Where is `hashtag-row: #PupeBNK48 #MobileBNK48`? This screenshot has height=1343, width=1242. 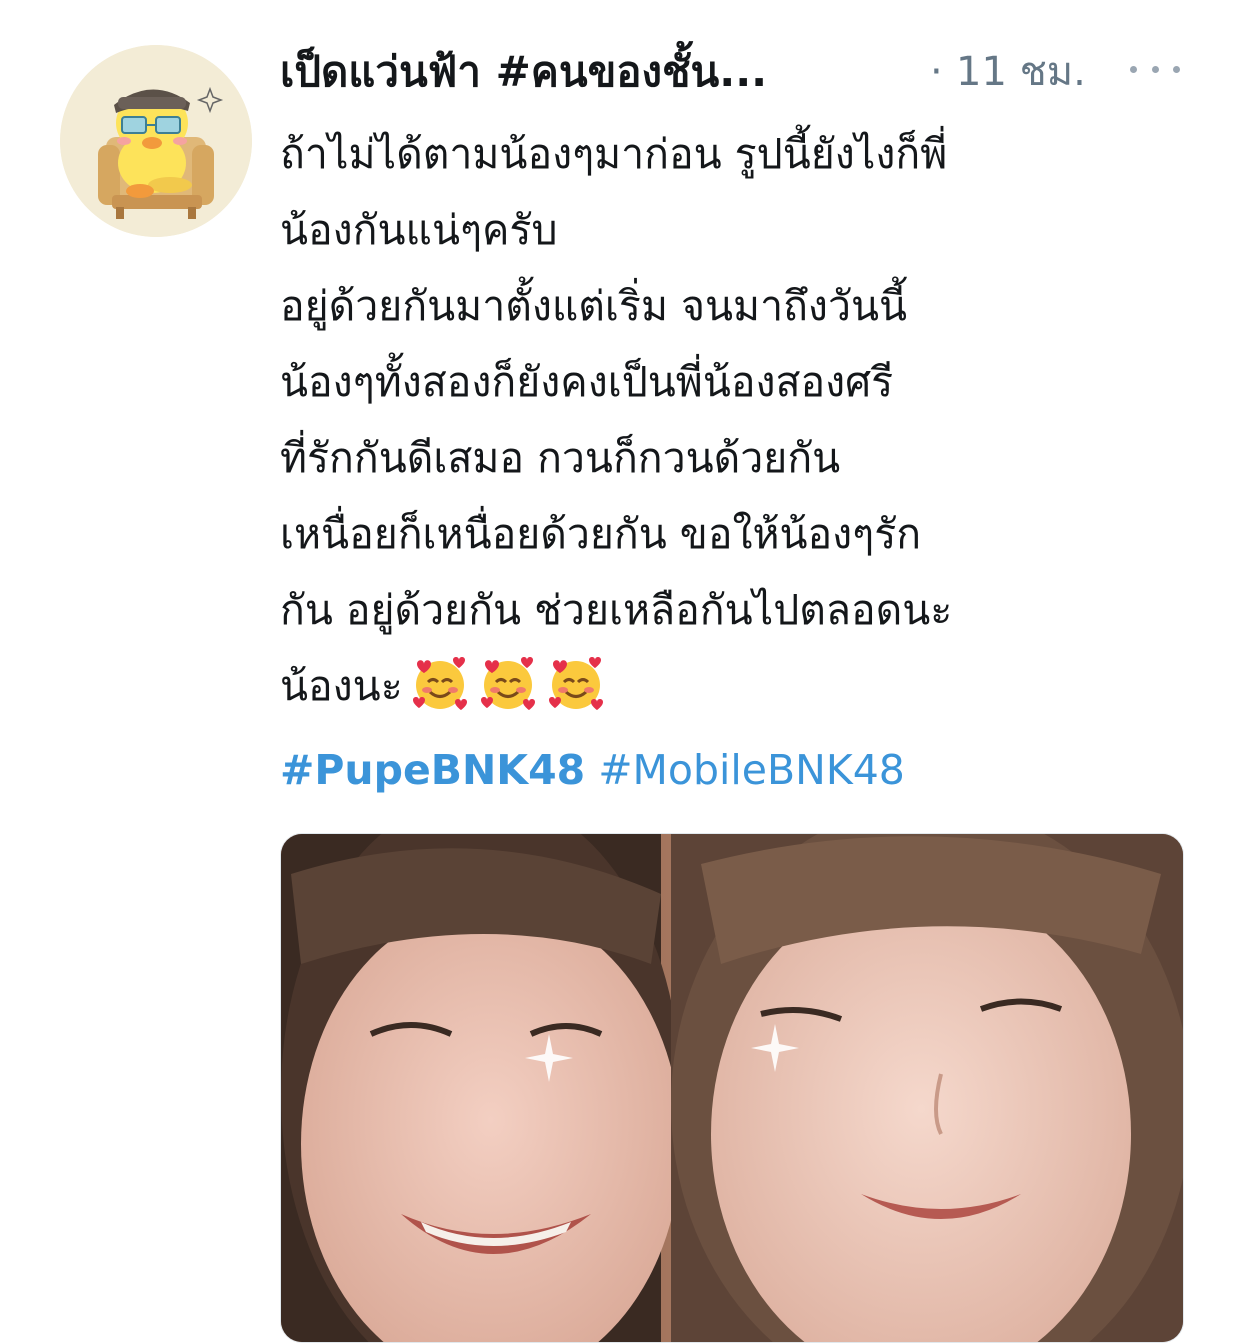
hashtag-row: #PupeBNK48 #MobileBNK48 is located at coordinates (592, 770).